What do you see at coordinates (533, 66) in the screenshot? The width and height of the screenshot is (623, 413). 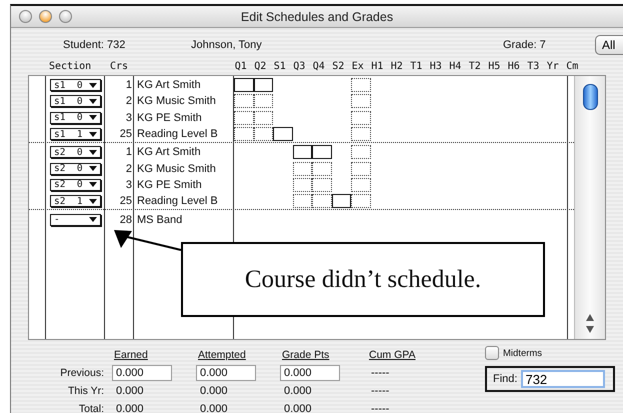 I see `column-header: T3` at bounding box center [533, 66].